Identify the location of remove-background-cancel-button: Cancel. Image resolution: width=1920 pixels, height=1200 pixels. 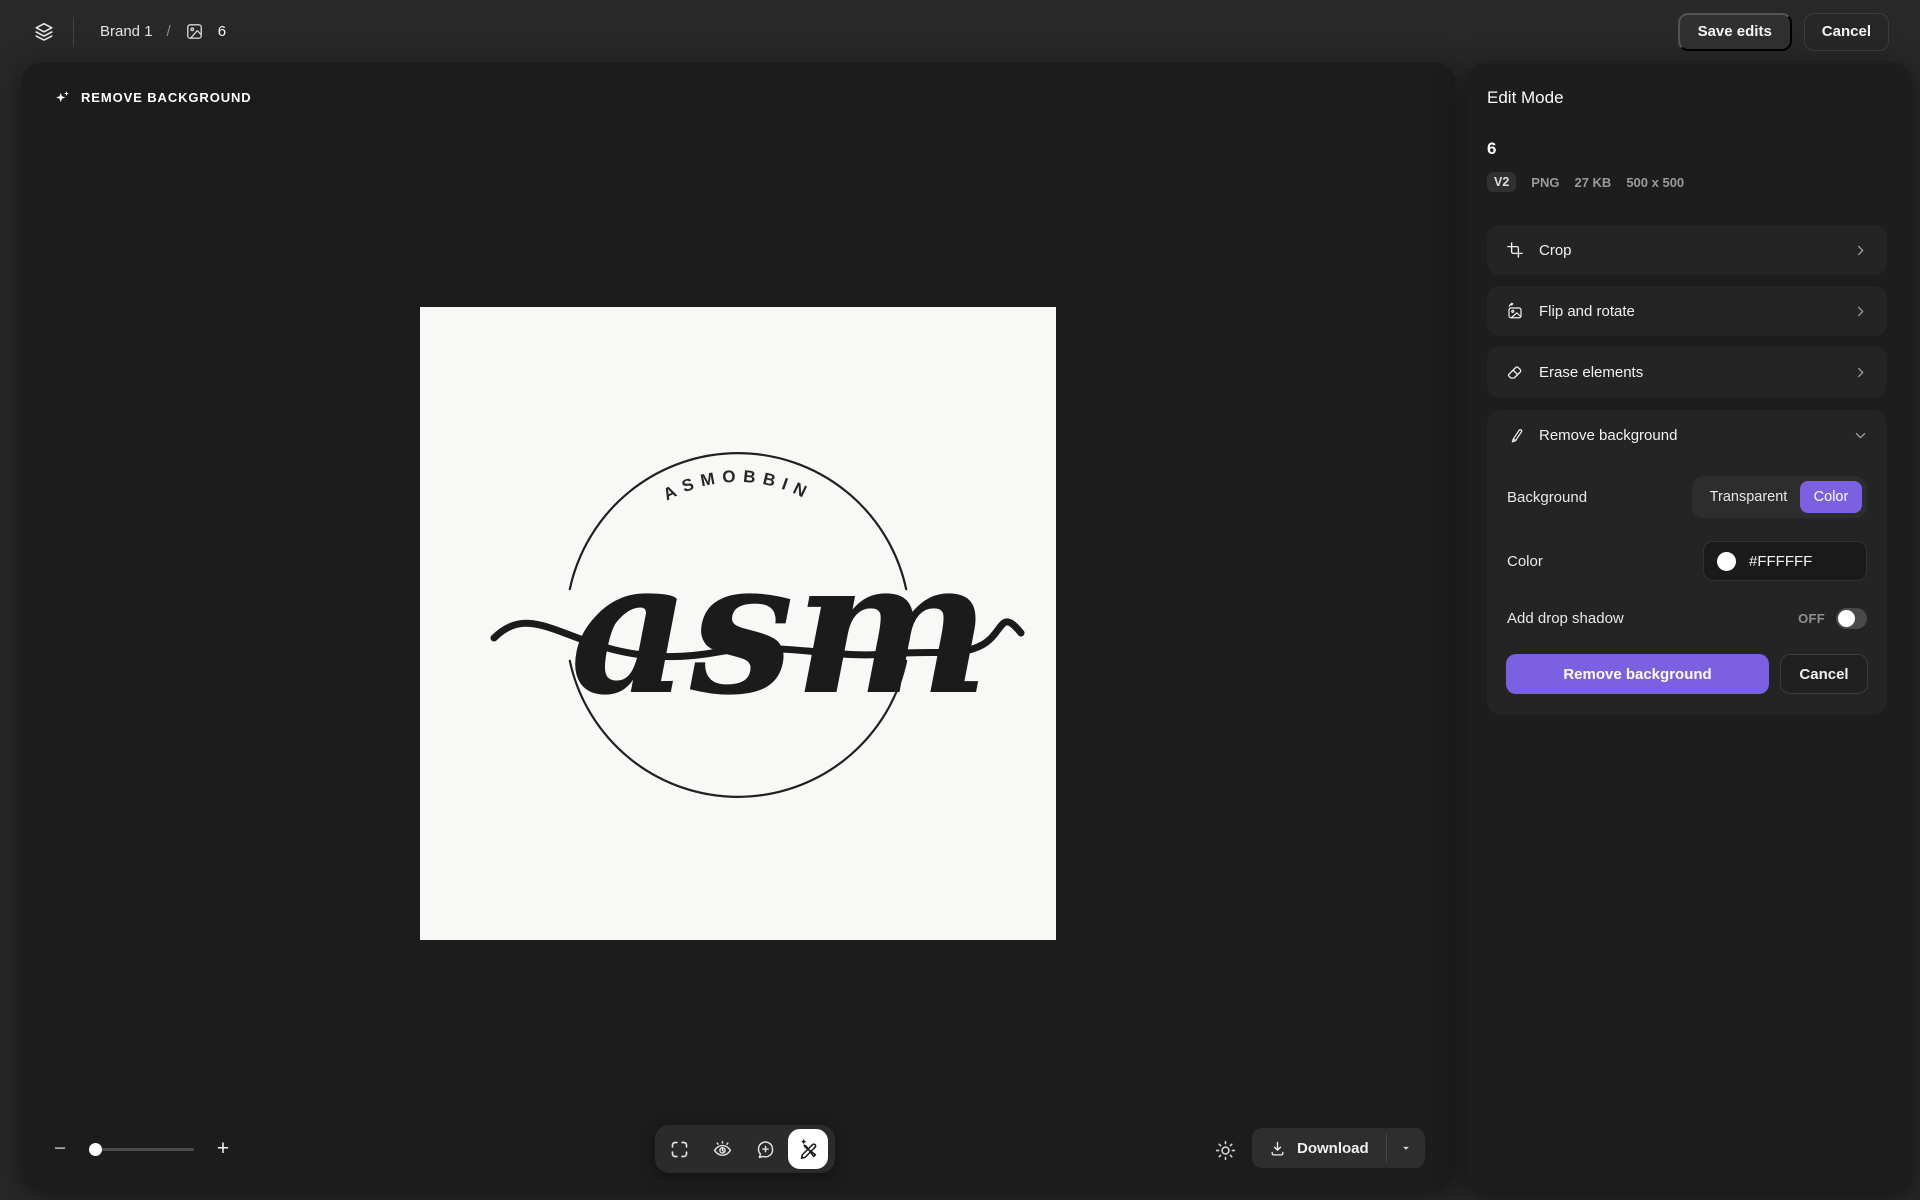
(1824, 674).